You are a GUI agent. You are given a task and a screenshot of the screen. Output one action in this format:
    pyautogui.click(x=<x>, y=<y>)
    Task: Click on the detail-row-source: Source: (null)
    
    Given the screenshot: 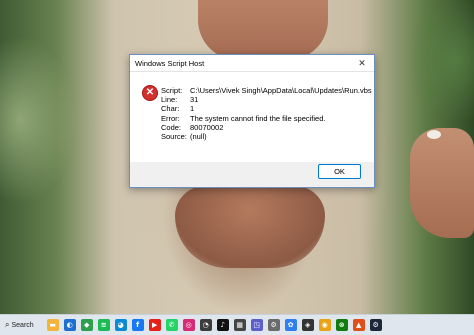 What is the action you would take?
    pyautogui.click(x=266, y=136)
    